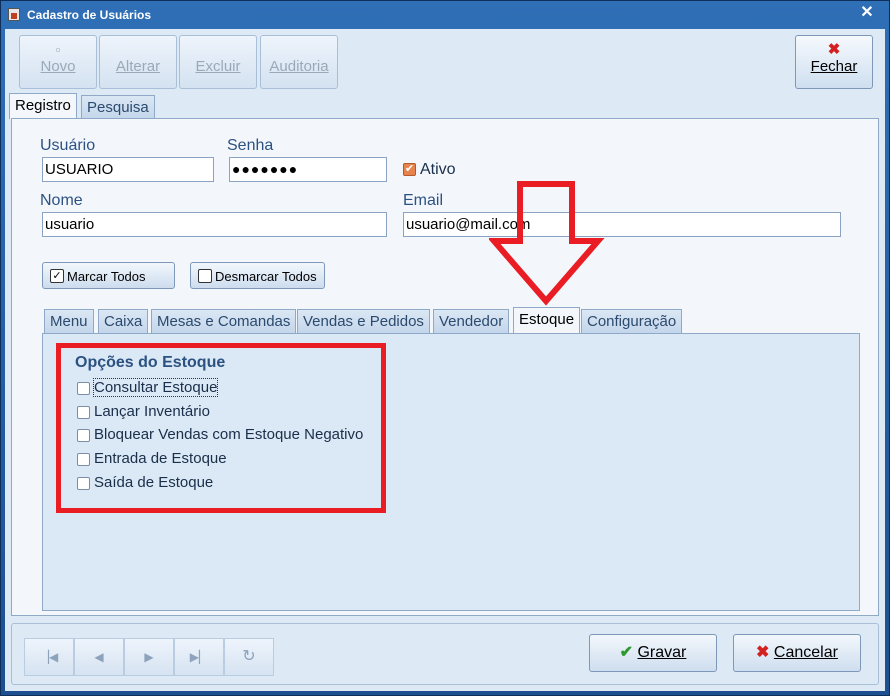 The width and height of the screenshot is (890, 696). I want to click on cancelar-button: ✖ Cancelar, so click(797, 653).